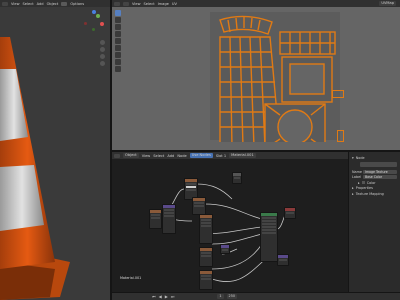  I want to click on uv-menu-view: View, so click(136, 4).